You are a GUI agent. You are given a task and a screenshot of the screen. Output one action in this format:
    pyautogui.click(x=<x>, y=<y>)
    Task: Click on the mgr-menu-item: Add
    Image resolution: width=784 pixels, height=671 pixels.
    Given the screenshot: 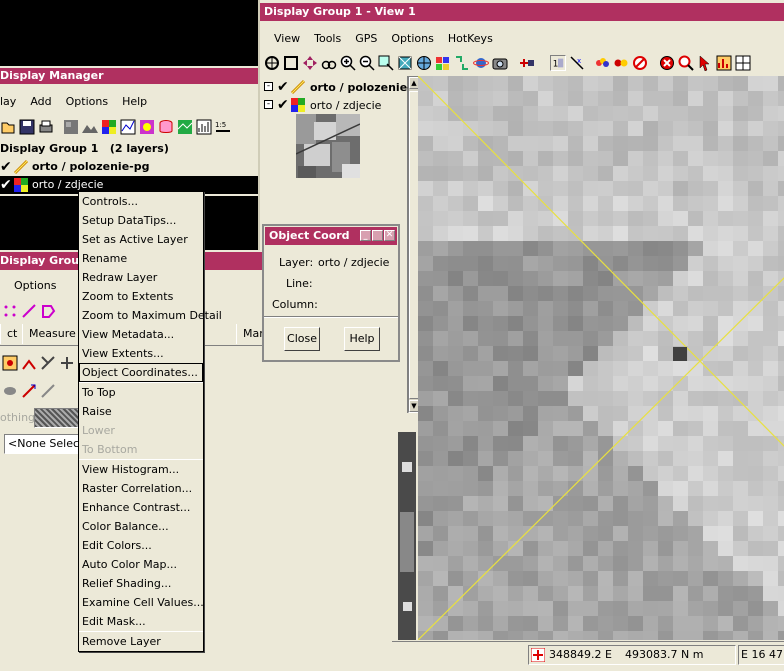 What is the action you would take?
    pyautogui.click(x=40, y=102)
    